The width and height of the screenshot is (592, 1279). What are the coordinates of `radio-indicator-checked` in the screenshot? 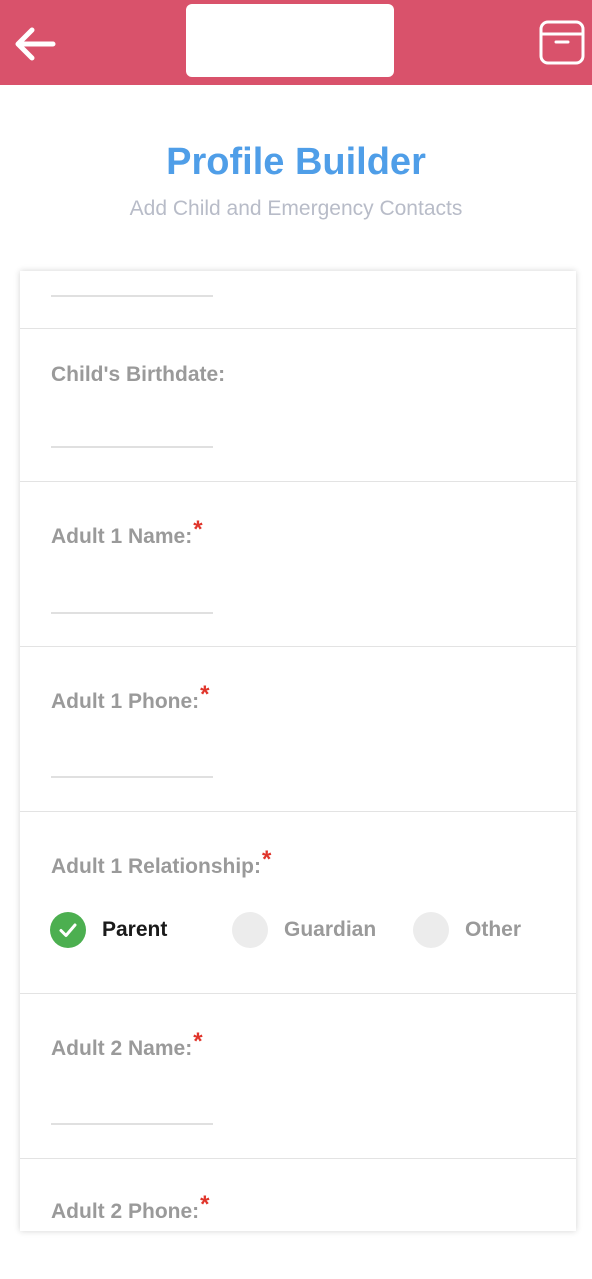 It's located at (68, 930).